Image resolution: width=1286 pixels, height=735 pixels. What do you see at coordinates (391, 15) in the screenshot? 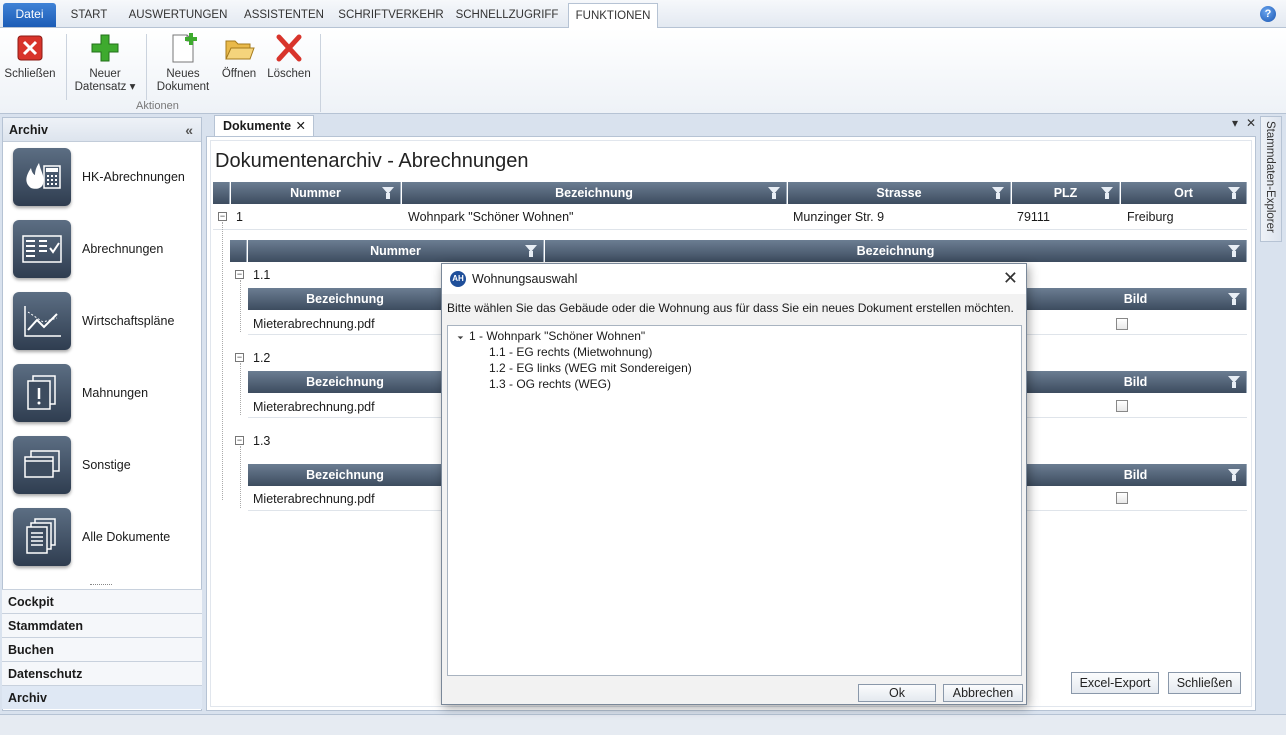
I see `tab-schriftverkehr: SCHRIFTVERKEHR` at bounding box center [391, 15].